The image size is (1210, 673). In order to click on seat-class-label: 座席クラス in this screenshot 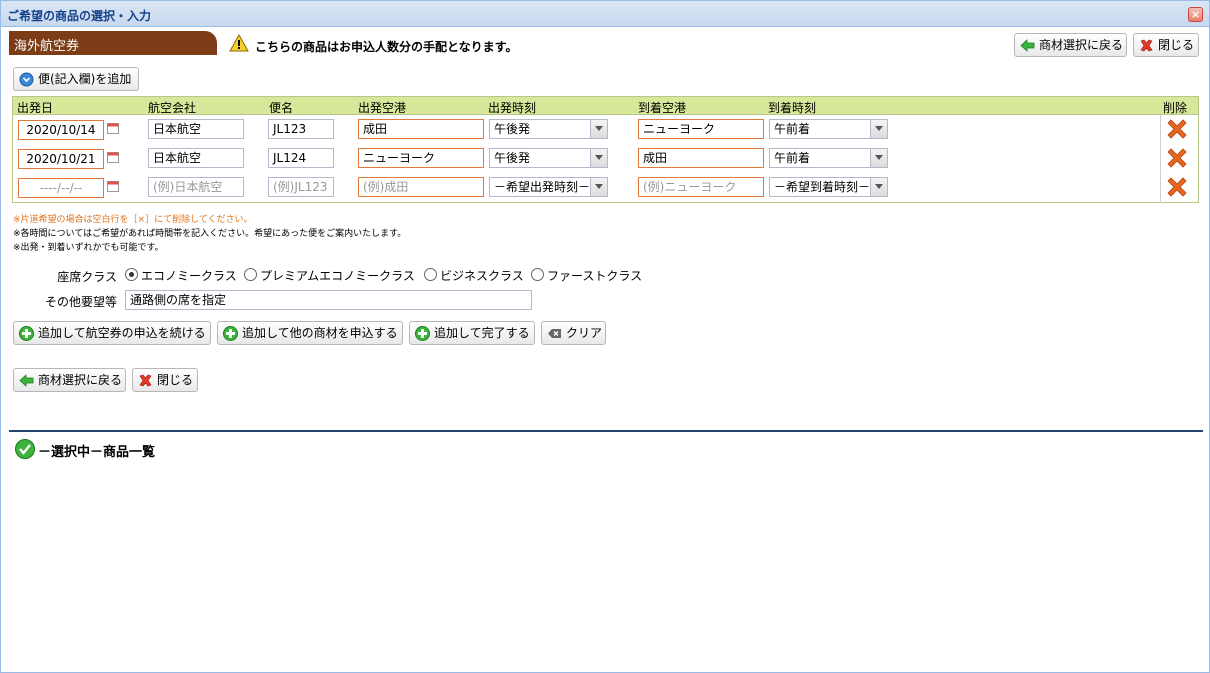, I will do `click(87, 277)`.